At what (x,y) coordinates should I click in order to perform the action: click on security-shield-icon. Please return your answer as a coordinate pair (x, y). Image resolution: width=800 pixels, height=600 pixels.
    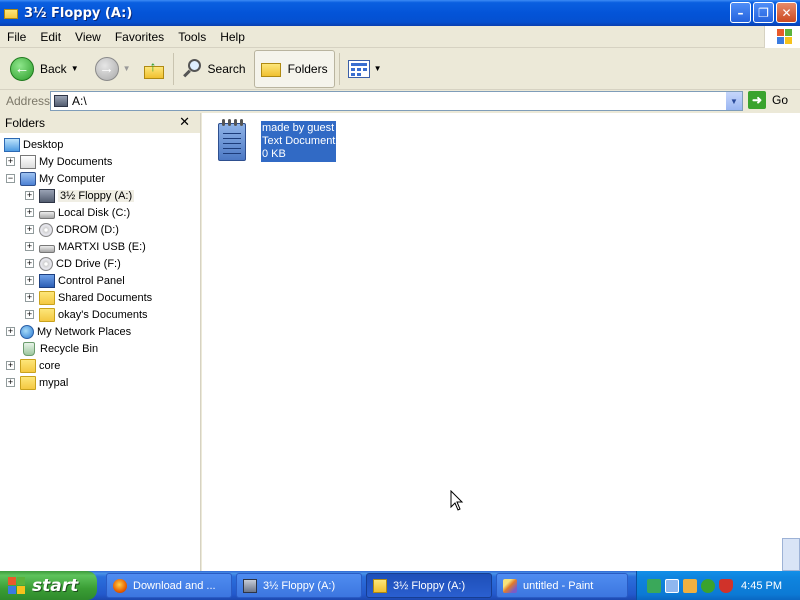
    Looking at the image, I should click on (726, 585).